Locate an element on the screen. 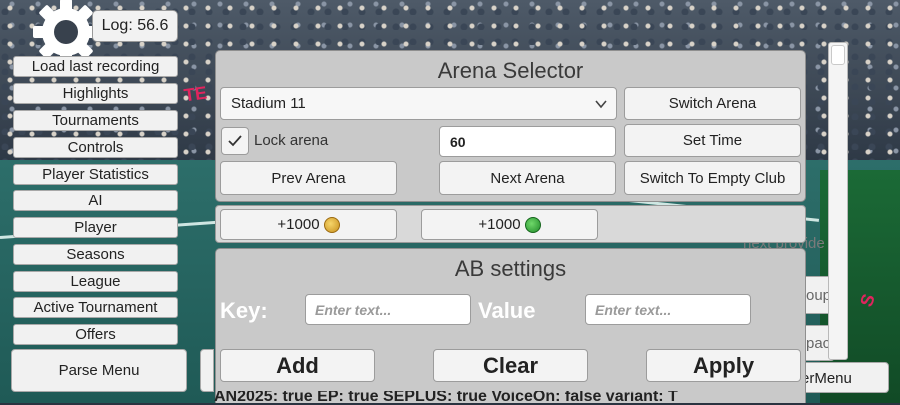 The image size is (900, 405). lock-arena-checkbox is located at coordinates (235, 141).